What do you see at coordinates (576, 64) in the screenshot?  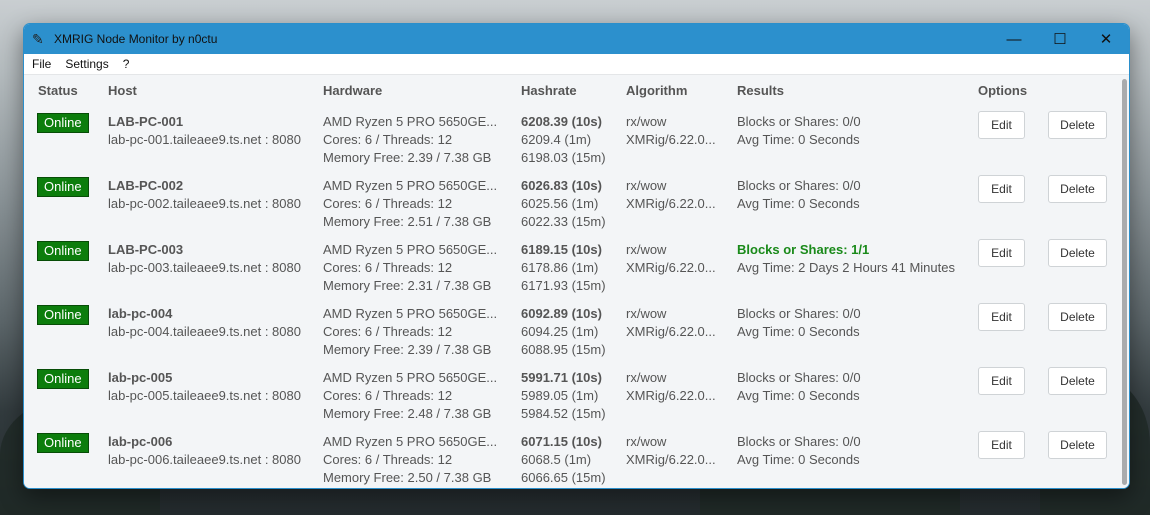 I see `menu-bar: File Settings ?` at bounding box center [576, 64].